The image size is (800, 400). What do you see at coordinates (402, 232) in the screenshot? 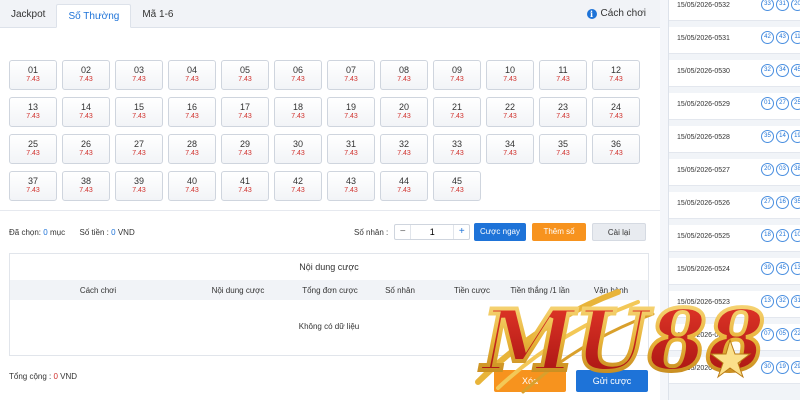
I see `multiplier-decrease-button: −` at bounding box center [402, 232].